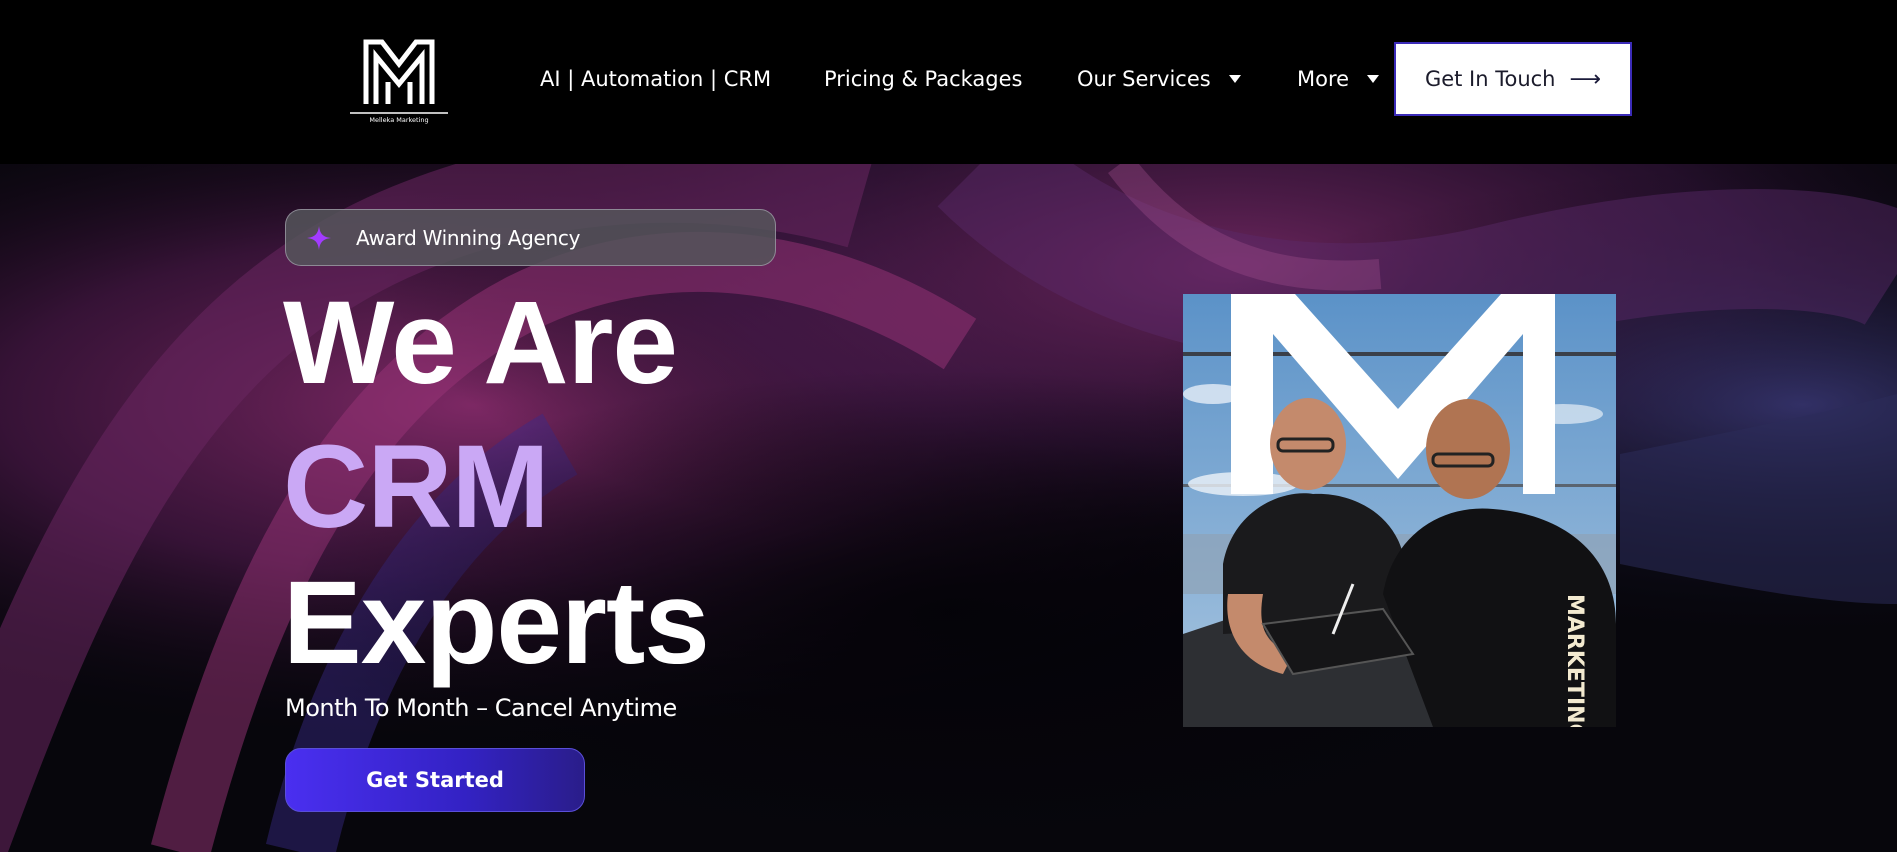 The width and height of the screenshot is (1897, 852). I want to click on headline-line-3: Experts, so click(496, 623).